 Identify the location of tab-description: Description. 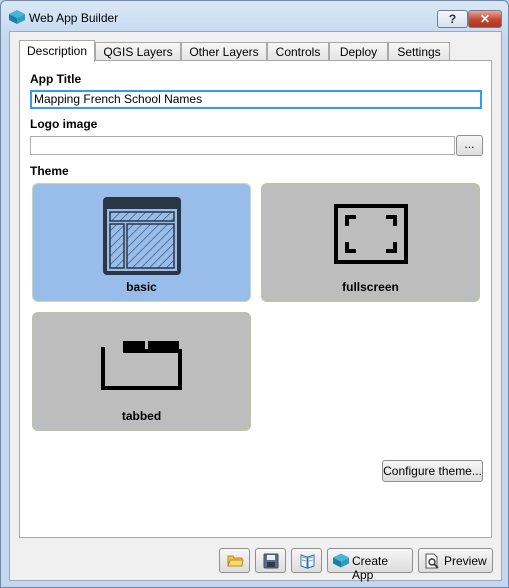
(57, 51).